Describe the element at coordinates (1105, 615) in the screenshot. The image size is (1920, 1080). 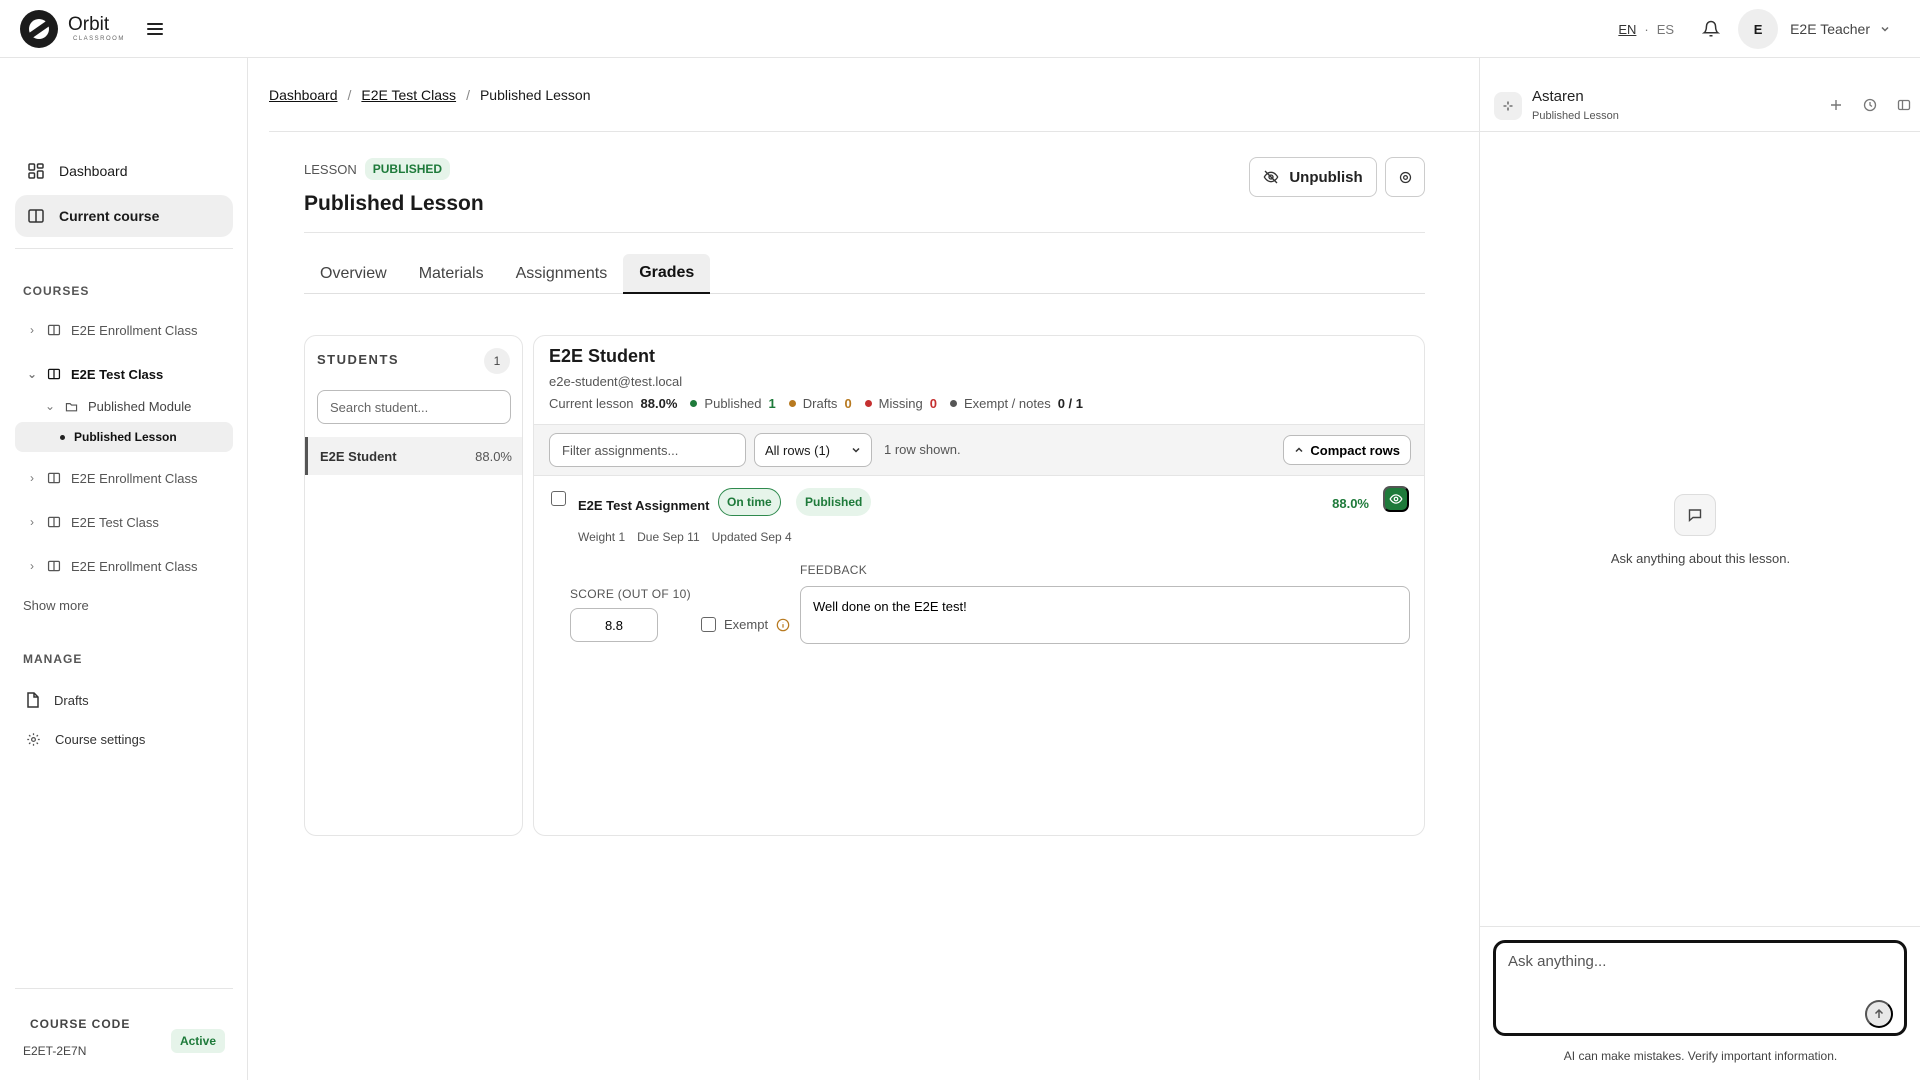
I see `feedback-textarea: Well done on the E2E test!` at that location.